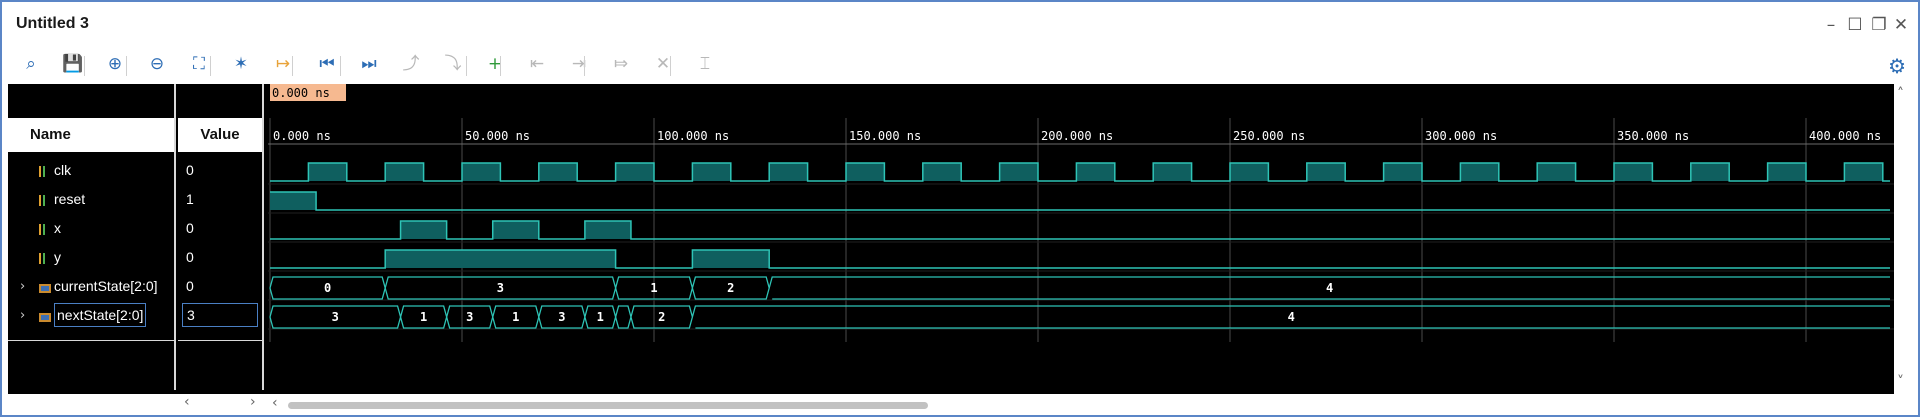  I want to click on restore-icon: ❐, so click(1879, 25).